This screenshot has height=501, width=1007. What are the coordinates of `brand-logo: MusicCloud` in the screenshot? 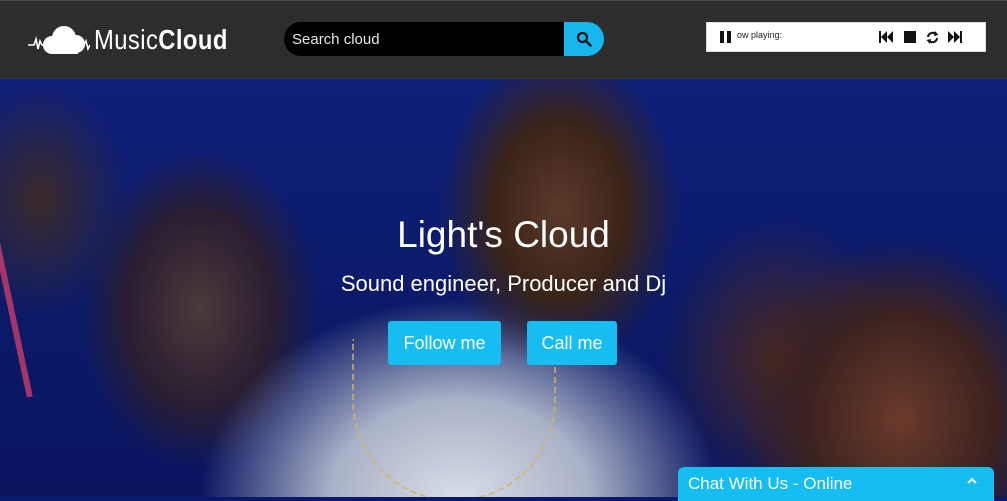 It's located at (138, 40).